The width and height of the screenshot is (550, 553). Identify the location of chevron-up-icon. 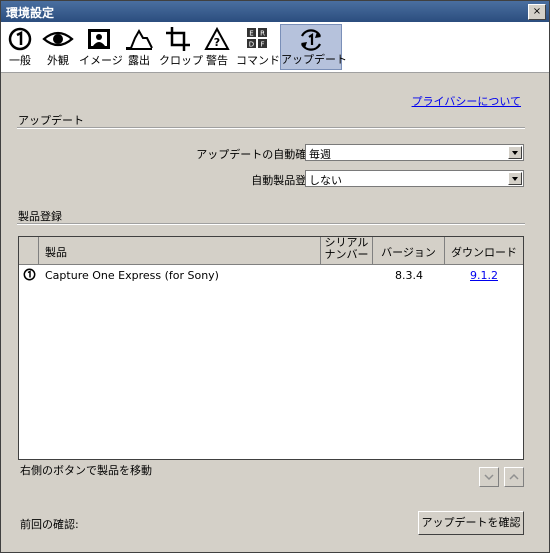
(514, 476).